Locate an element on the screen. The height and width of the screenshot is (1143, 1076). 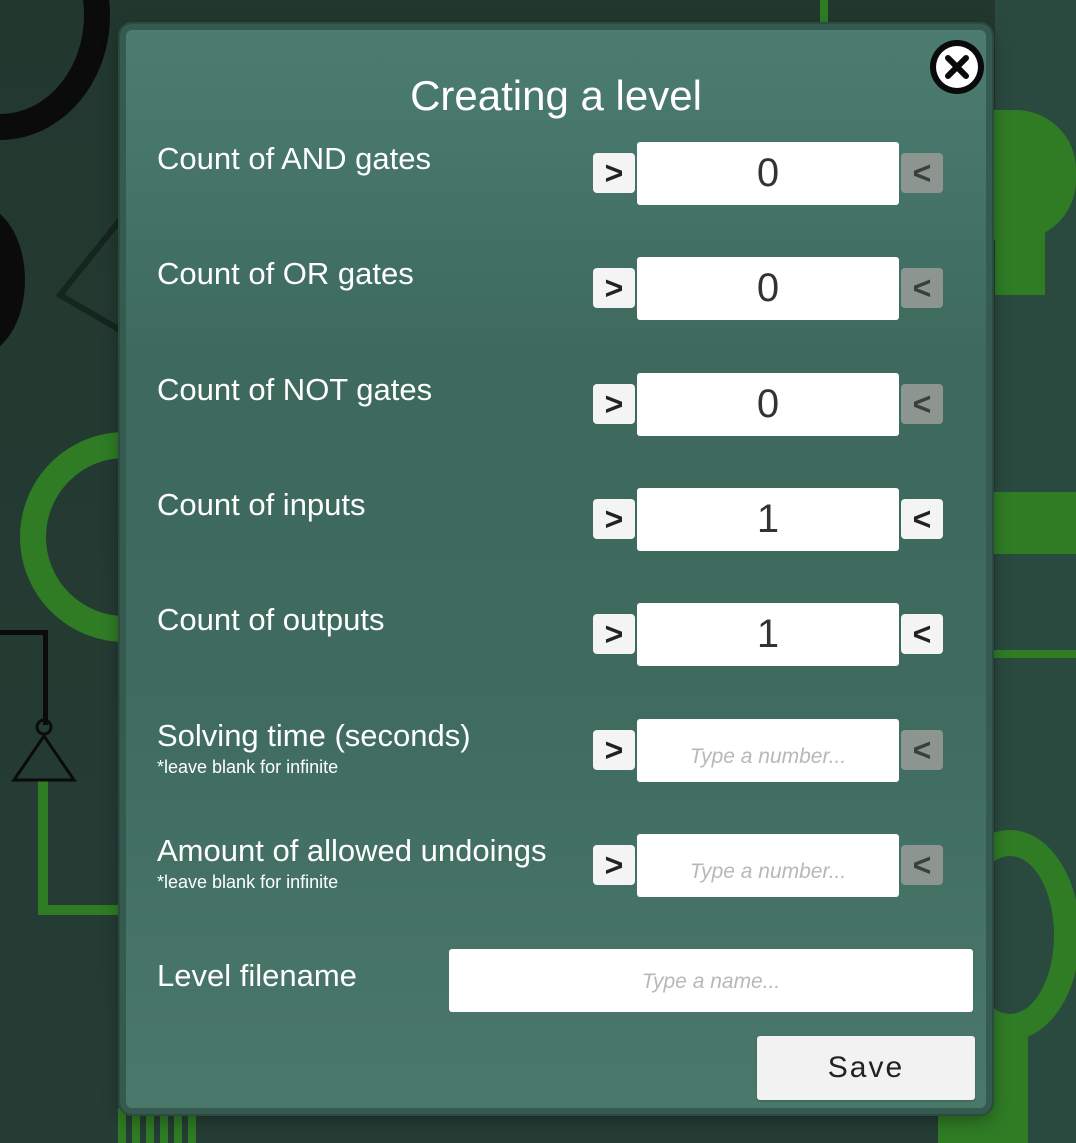
close-button is located at coordinates (957, 67).